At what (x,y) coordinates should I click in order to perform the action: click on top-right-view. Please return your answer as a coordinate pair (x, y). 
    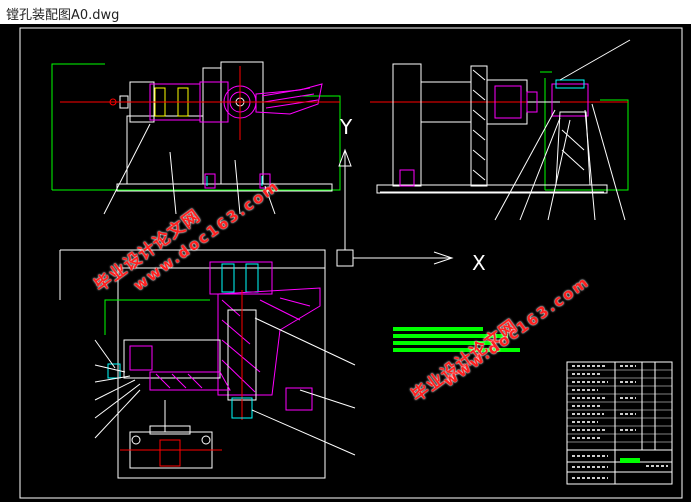
    Looking at the image, I should click on (500, 130).